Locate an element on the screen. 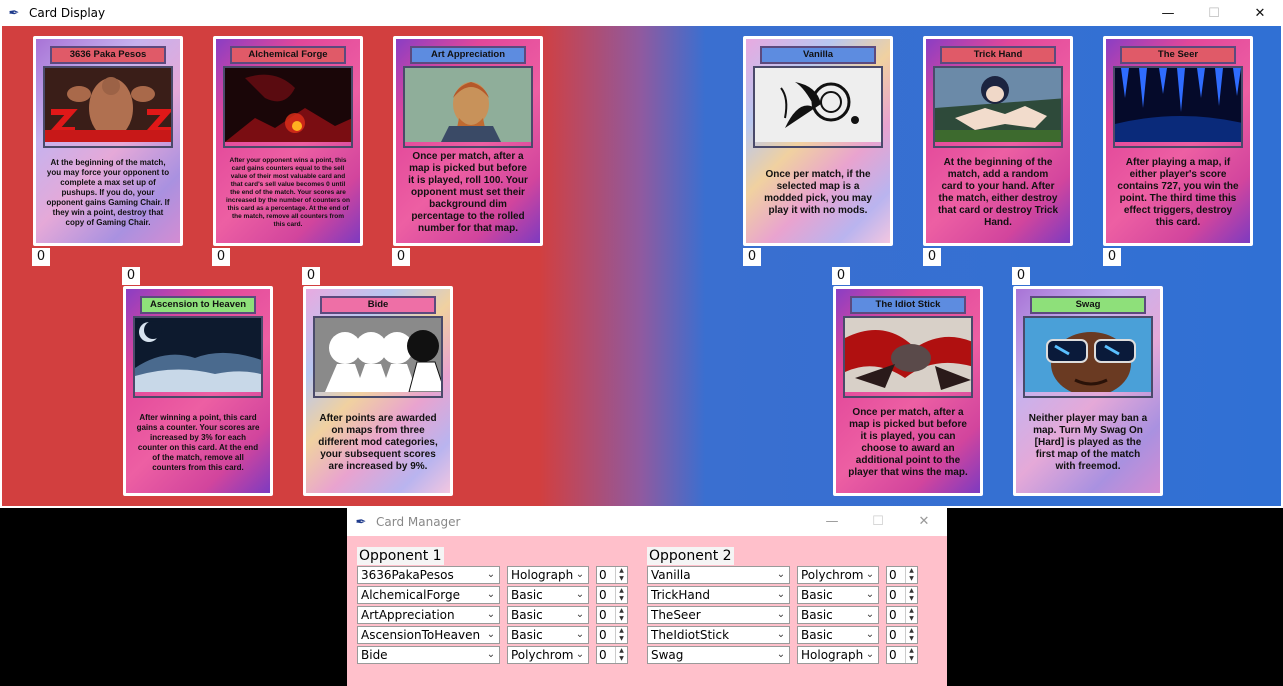 The height and width of the screenshot is (686, 1283). card-select: AscensionToHeaven ⌄ is located at coordinates (428, 635).